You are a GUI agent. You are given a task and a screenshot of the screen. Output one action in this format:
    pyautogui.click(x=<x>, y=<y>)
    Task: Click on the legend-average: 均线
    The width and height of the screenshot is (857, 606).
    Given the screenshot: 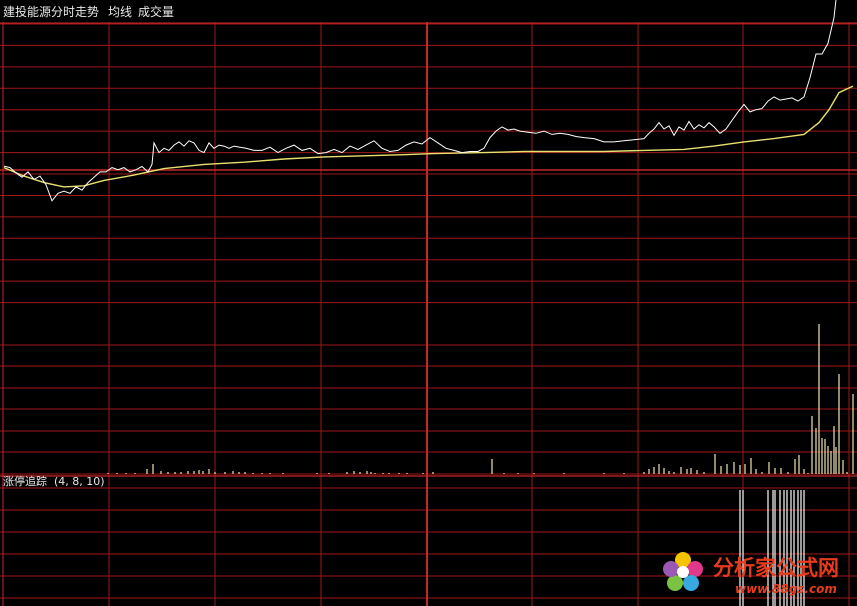 What is the action you would take?
    pyautogui.click(x=120, y=12)
    